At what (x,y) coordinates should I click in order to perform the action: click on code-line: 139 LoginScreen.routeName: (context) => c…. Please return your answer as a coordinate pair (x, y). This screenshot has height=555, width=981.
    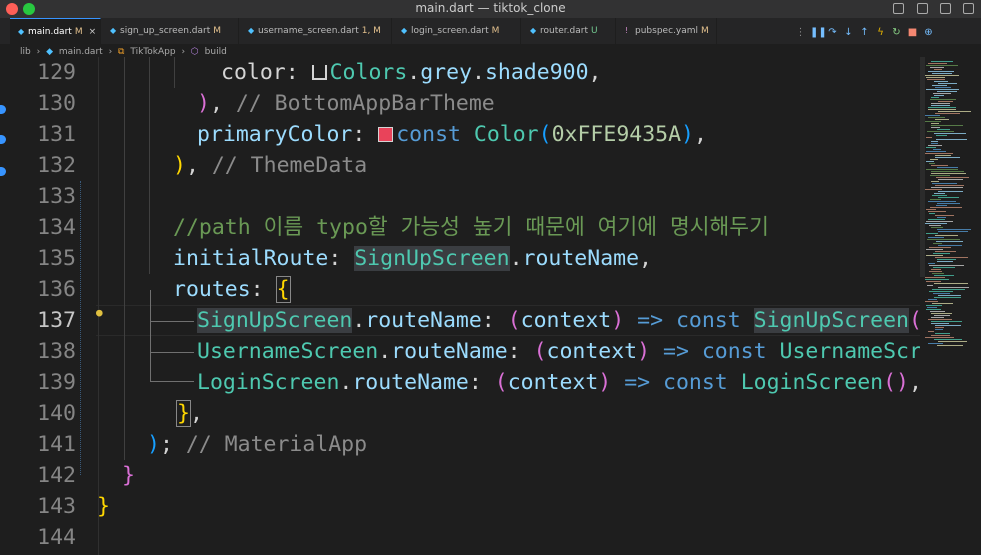
    Looking at the image, I should click on (460, 382).